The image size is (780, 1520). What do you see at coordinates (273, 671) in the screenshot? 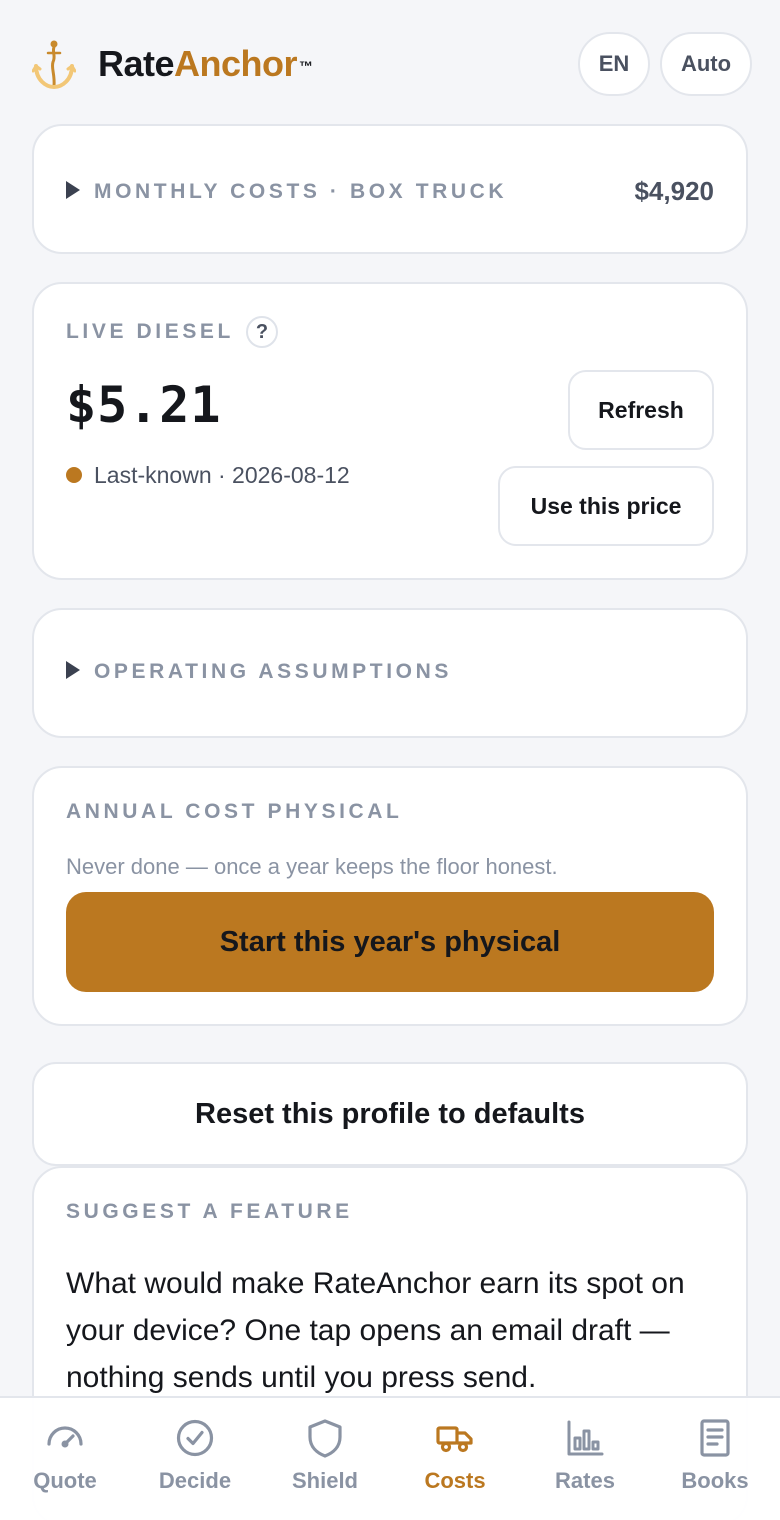
I see `operating-assumptions-label: OPERATING ASSUMPTIONS` at bounding box center [273, 671].